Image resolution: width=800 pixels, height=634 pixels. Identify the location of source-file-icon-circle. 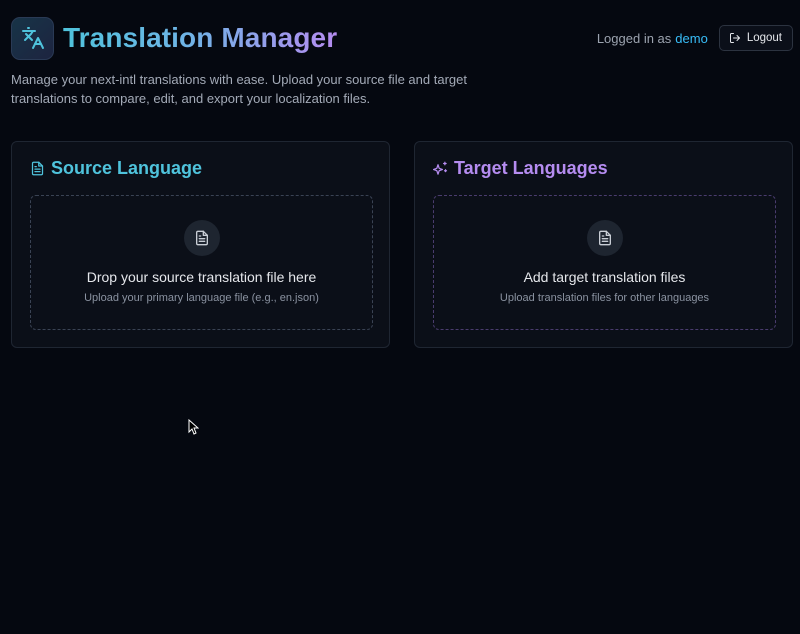
(201, 238).